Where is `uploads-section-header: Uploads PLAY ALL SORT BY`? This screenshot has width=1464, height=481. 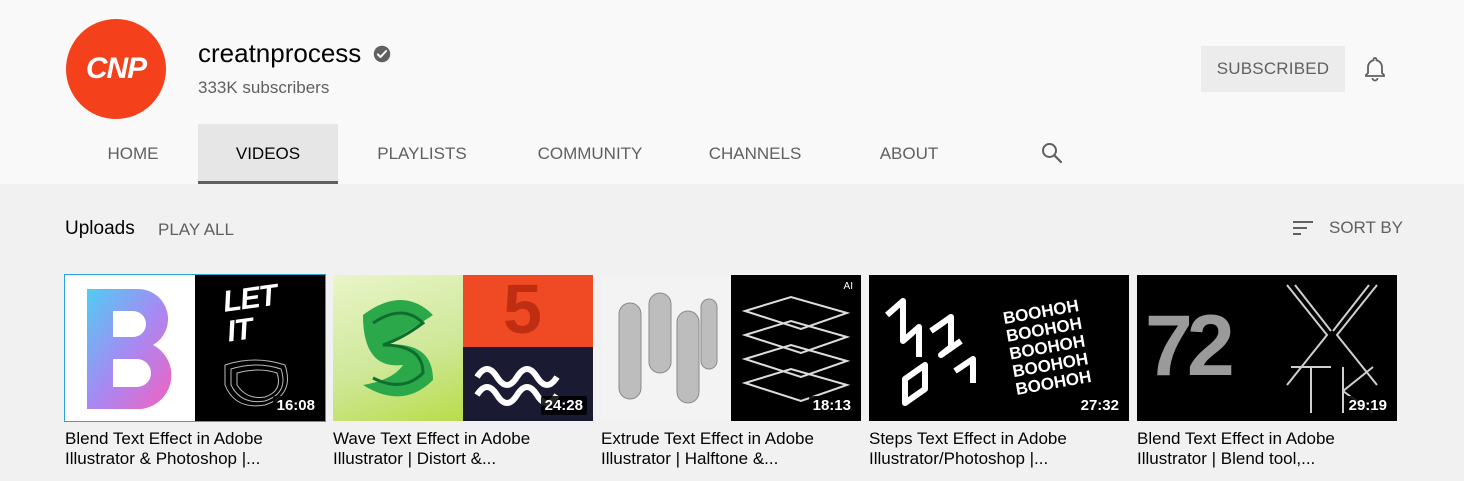
uploads-section-header: Uploads PLAY ALL SORT BY is located at coordinates (734, 230).